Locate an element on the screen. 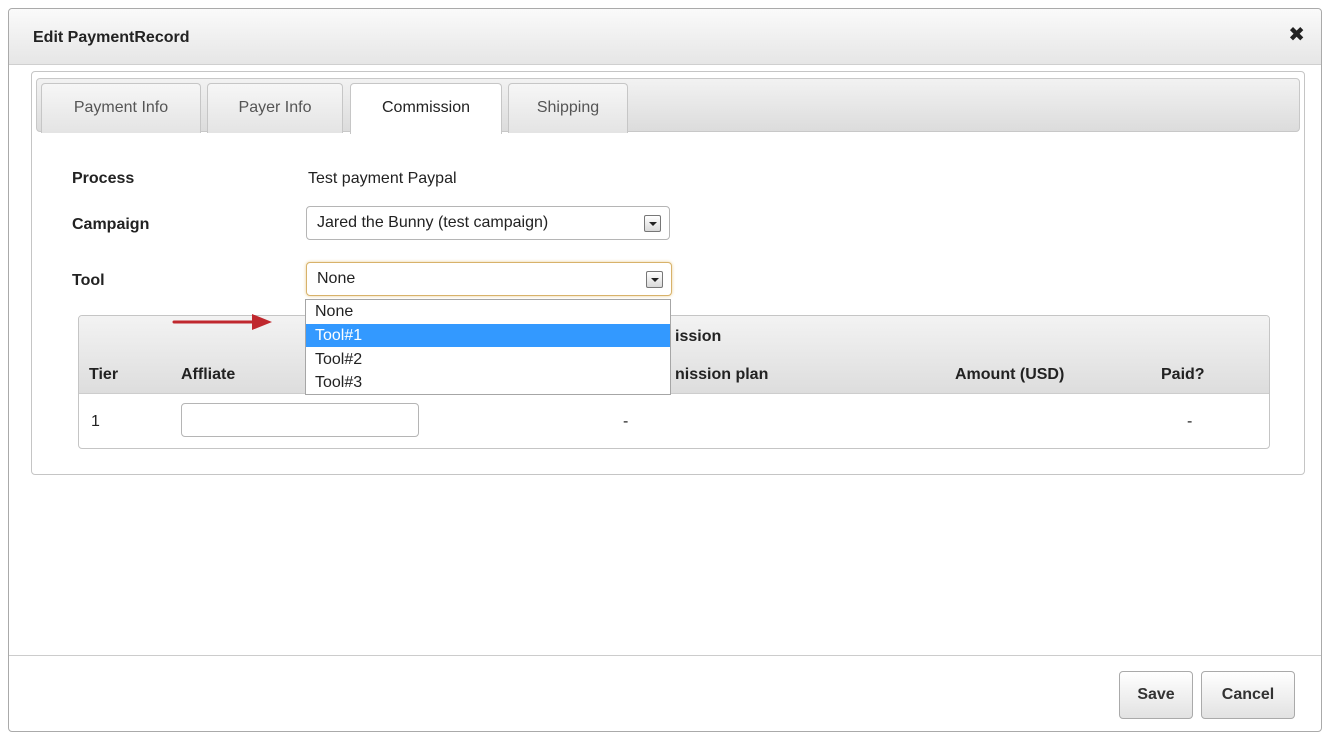 The width and height of the screenshot is (1328, 738). tab-payment-info: Payment Info is located at coordinates (121, 108).